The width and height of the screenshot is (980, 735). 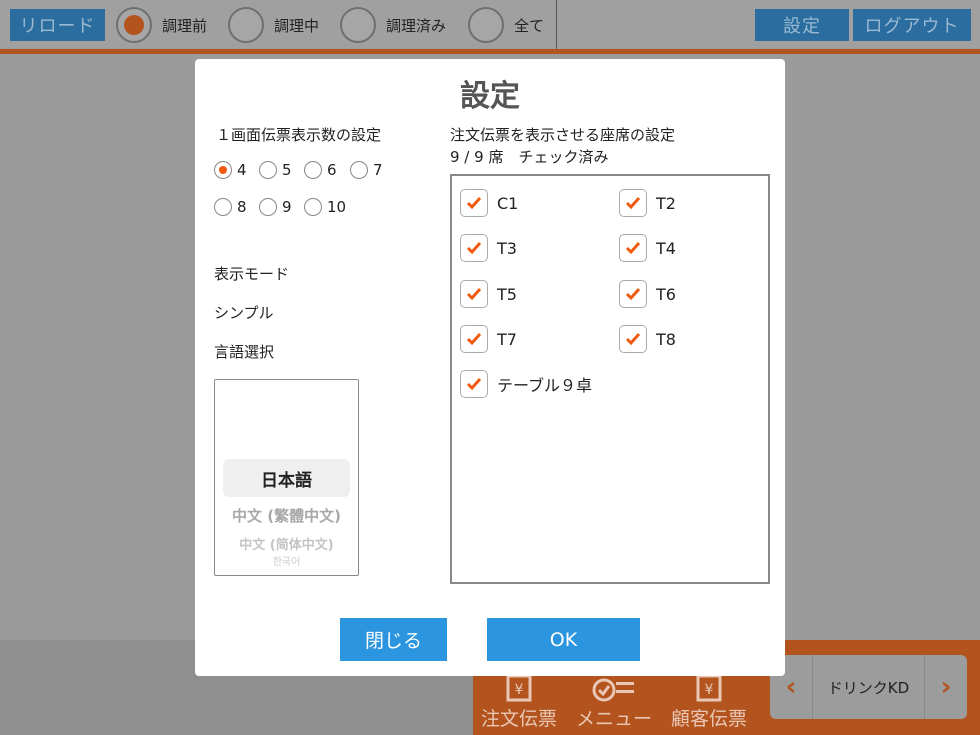 I want to click on seat-name: T5, so click(x=507, y=294).